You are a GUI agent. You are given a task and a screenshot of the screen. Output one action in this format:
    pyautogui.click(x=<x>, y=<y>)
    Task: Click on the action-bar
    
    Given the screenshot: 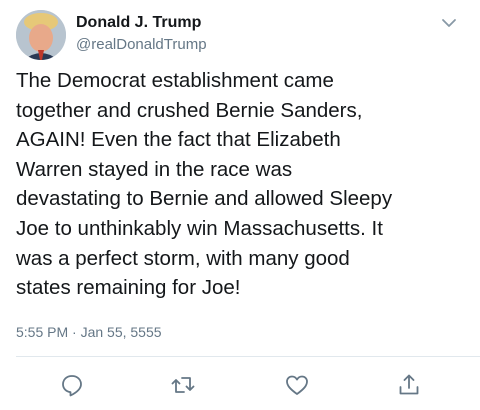 What is the action you would take?
    pyautogui.click(x=240, y=386)
    